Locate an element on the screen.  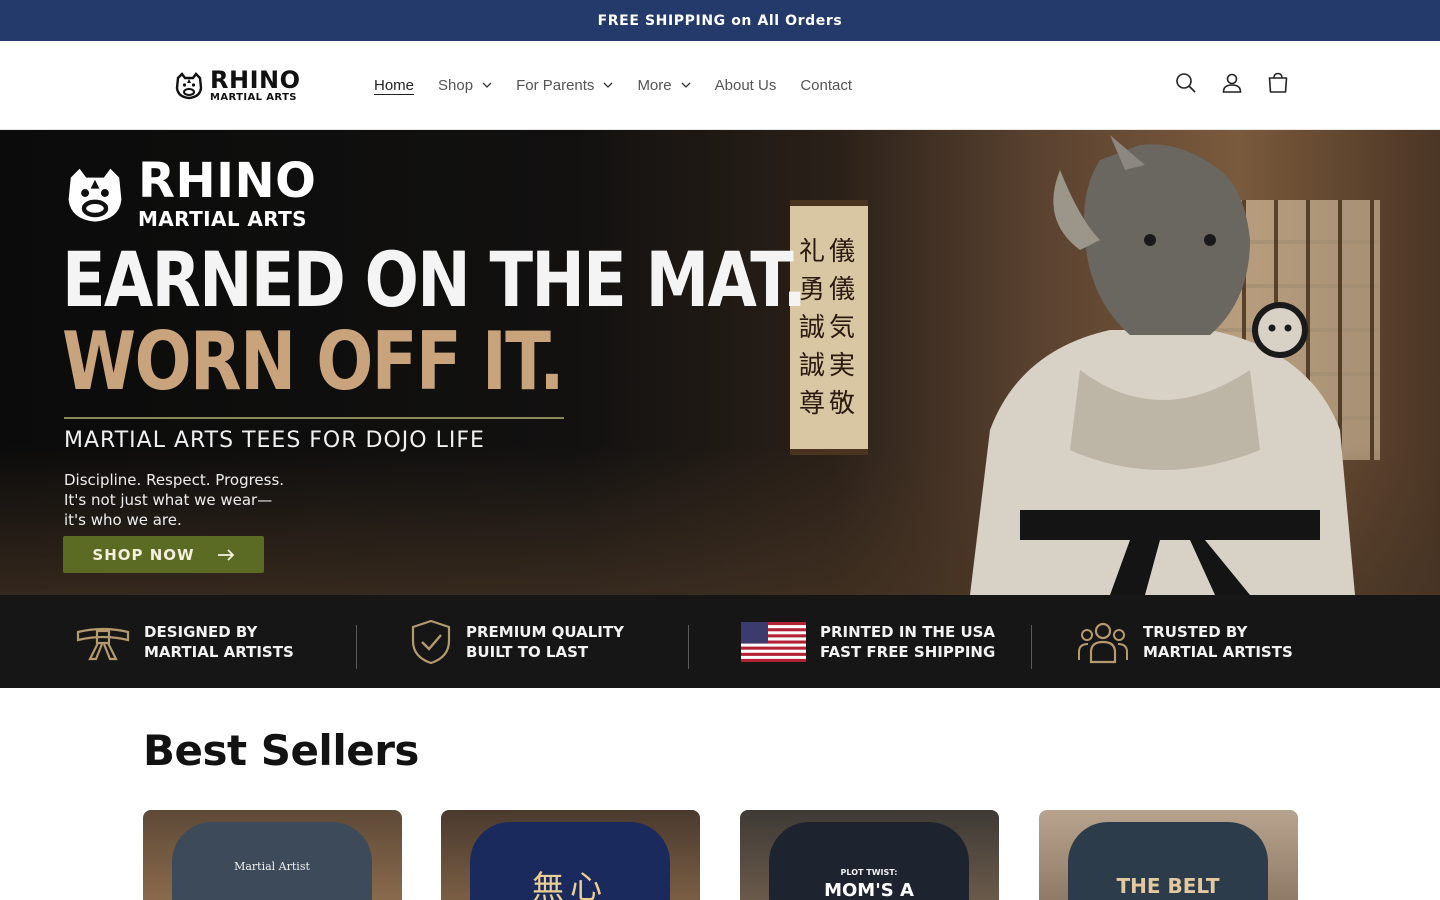
shield-check-icon is located at coordinates (431, 641).